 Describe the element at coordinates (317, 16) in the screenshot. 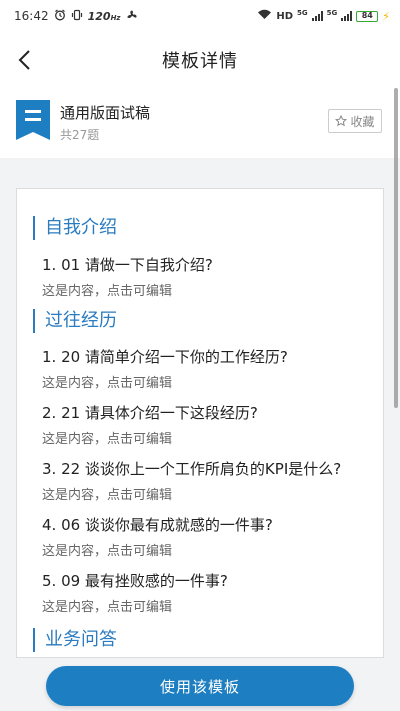

I see `signal-icon` at that location.